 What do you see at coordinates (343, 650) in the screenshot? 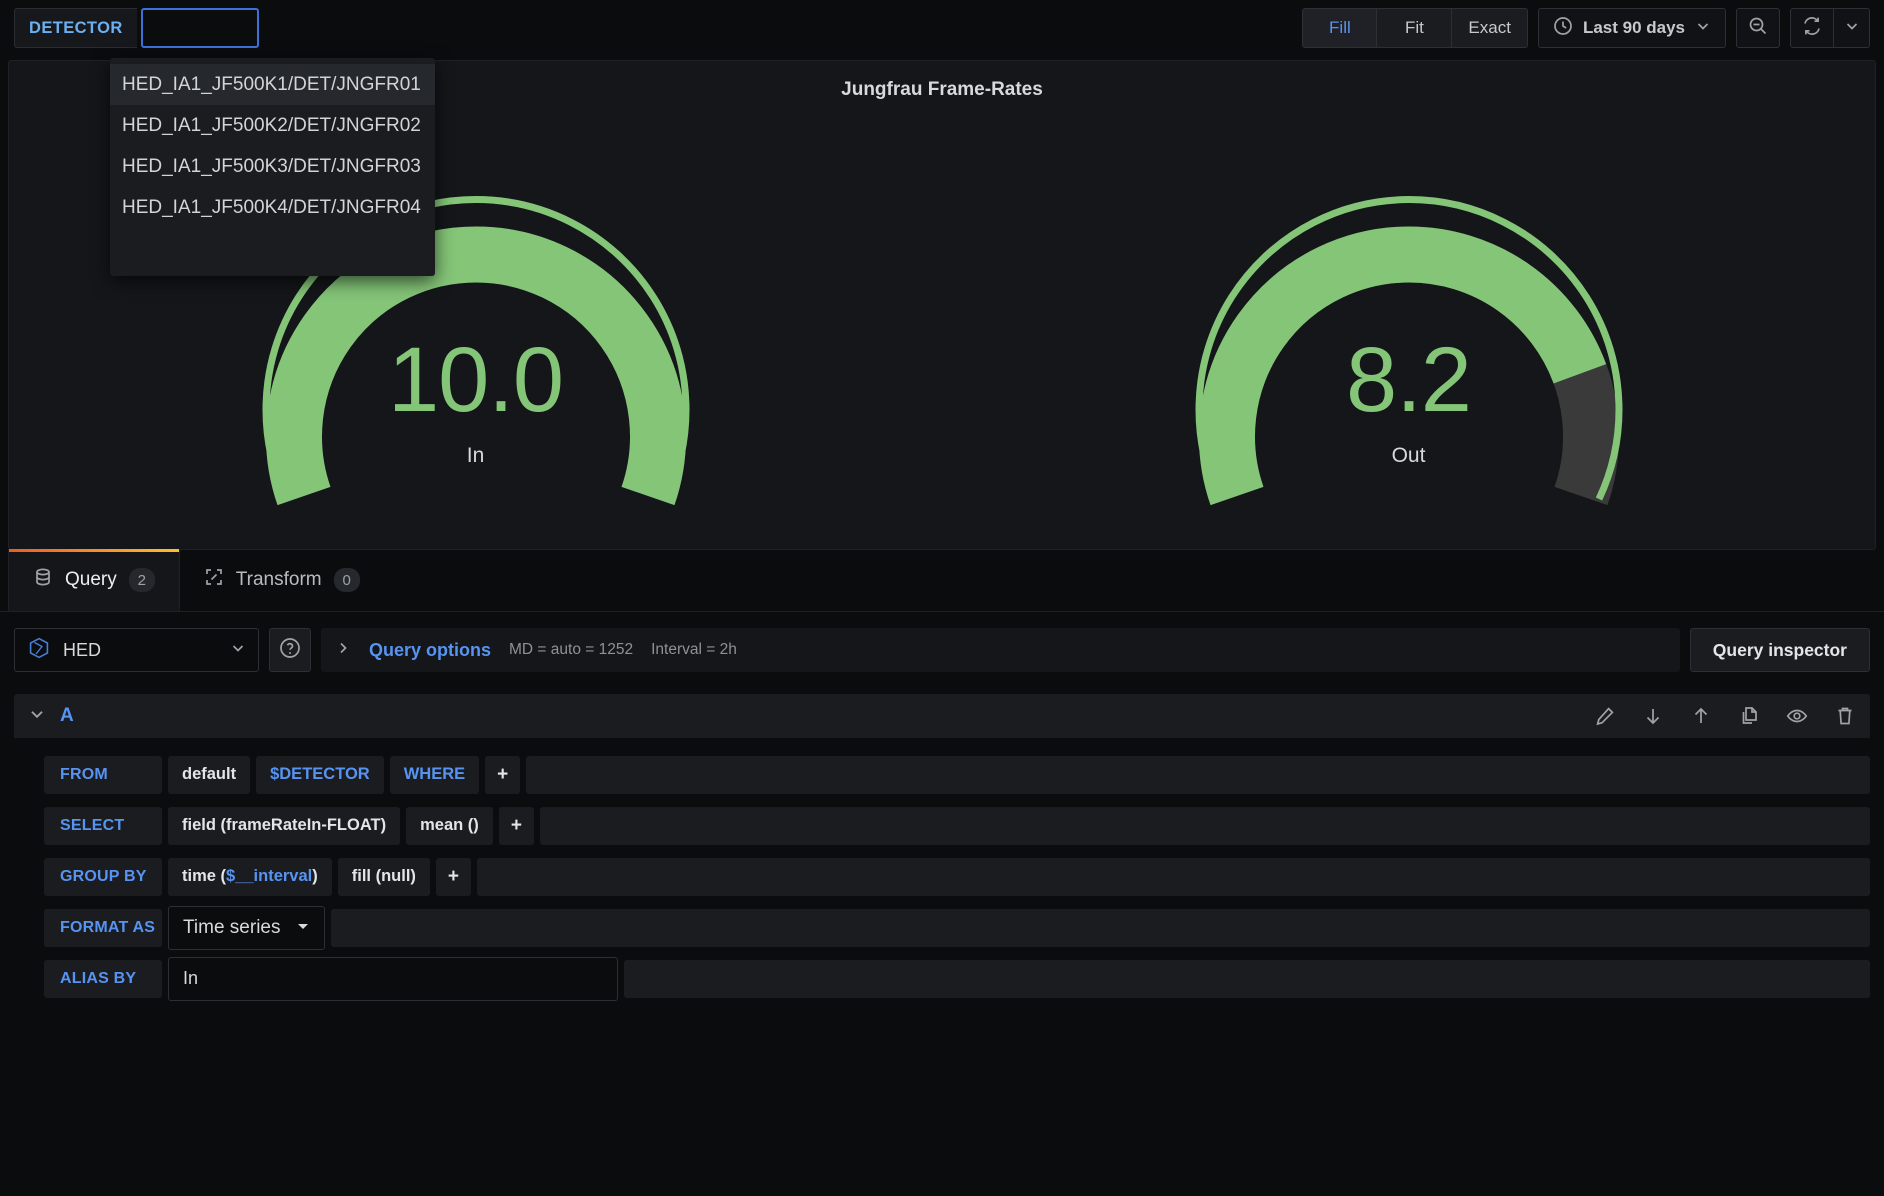
I see `chevron-right-icon` at bounding box center [343, 650].